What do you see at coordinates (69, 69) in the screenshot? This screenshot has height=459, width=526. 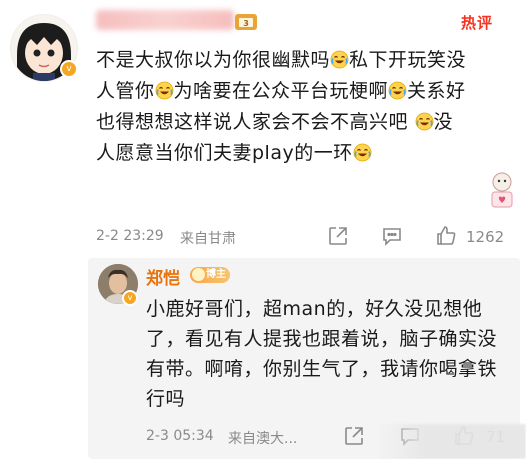 I see `verified-badge-icon: v` at bounding box center [69, 69].